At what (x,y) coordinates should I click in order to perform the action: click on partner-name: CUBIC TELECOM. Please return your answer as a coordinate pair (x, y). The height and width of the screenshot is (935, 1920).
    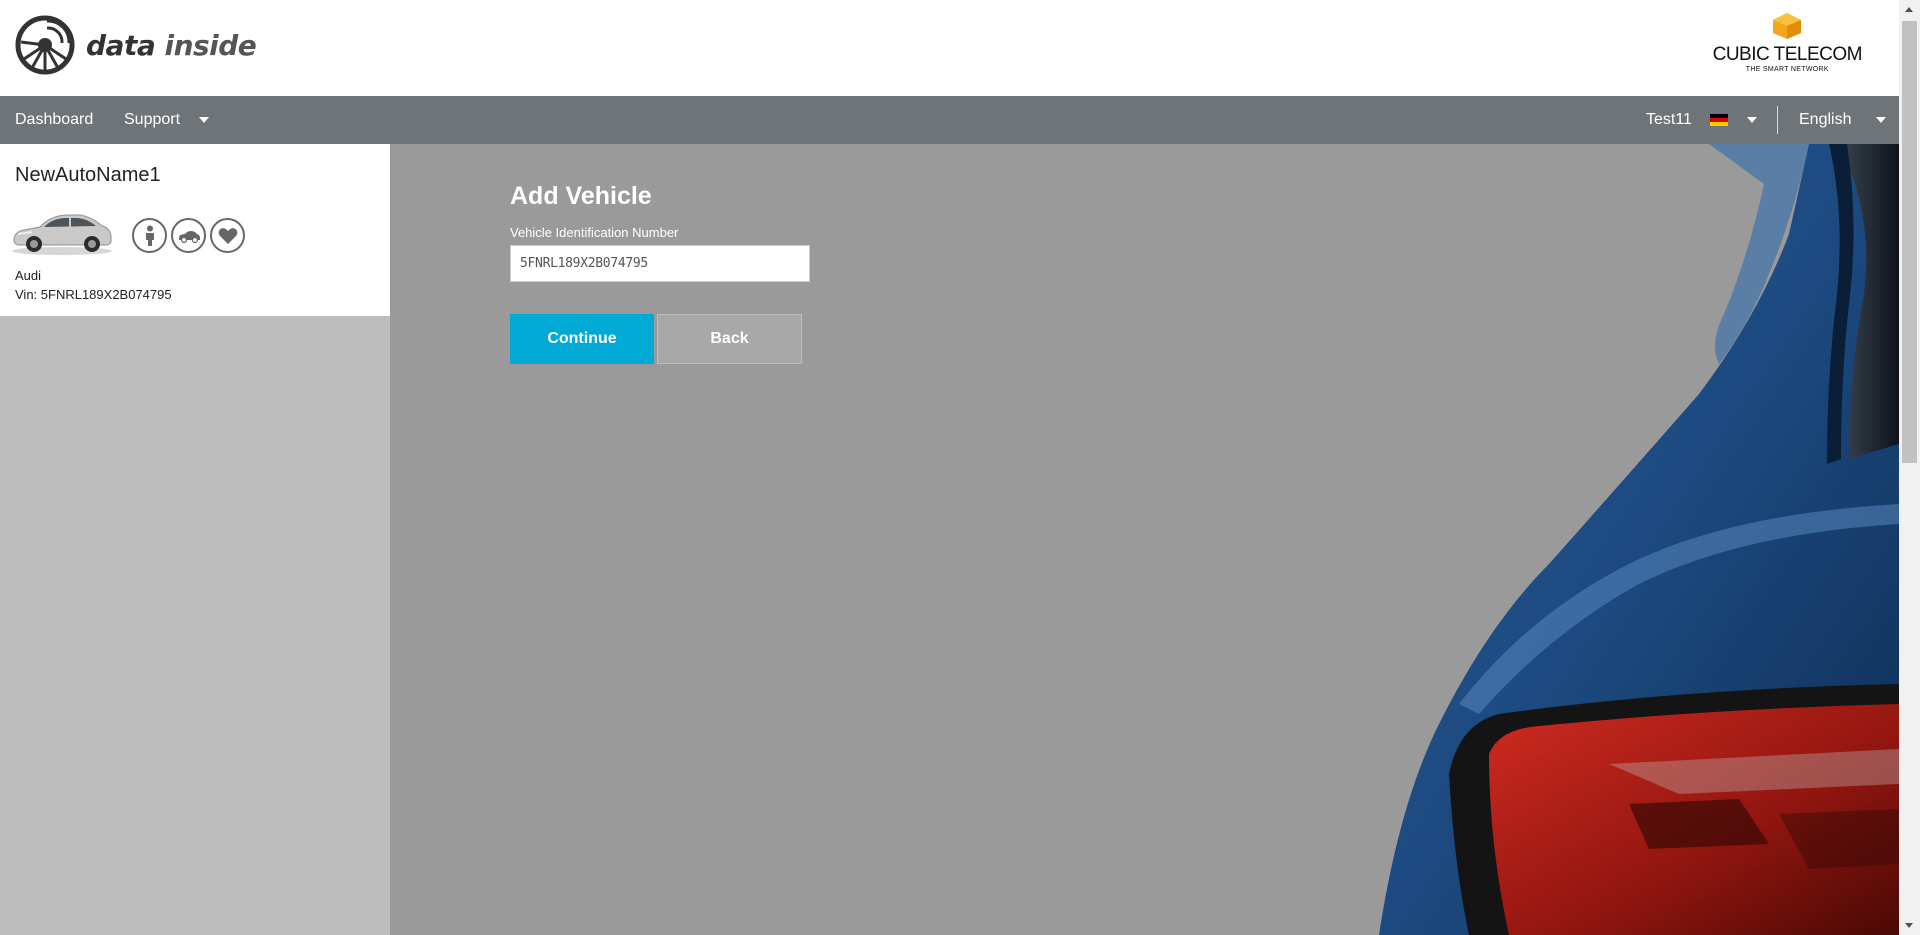
    Looking at the image, I should click on (1787, 54).